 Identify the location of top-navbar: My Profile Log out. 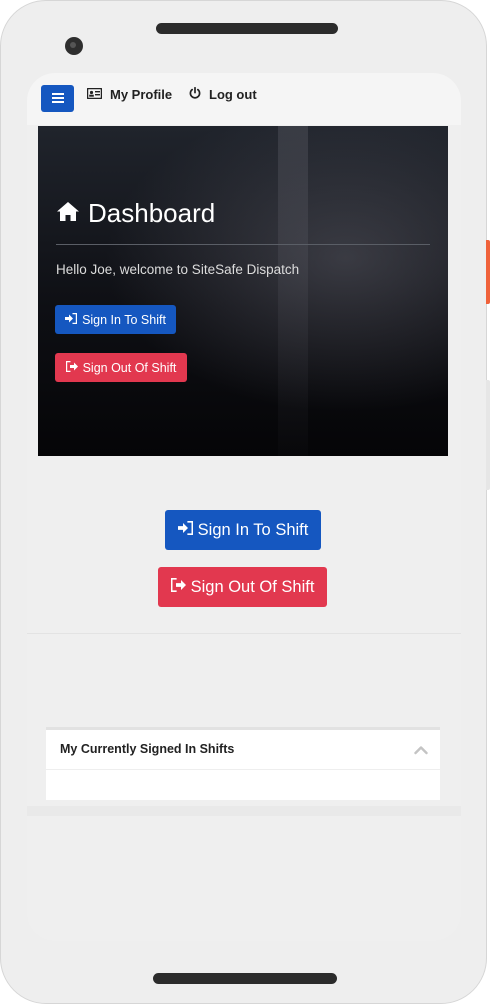
(244, 99).